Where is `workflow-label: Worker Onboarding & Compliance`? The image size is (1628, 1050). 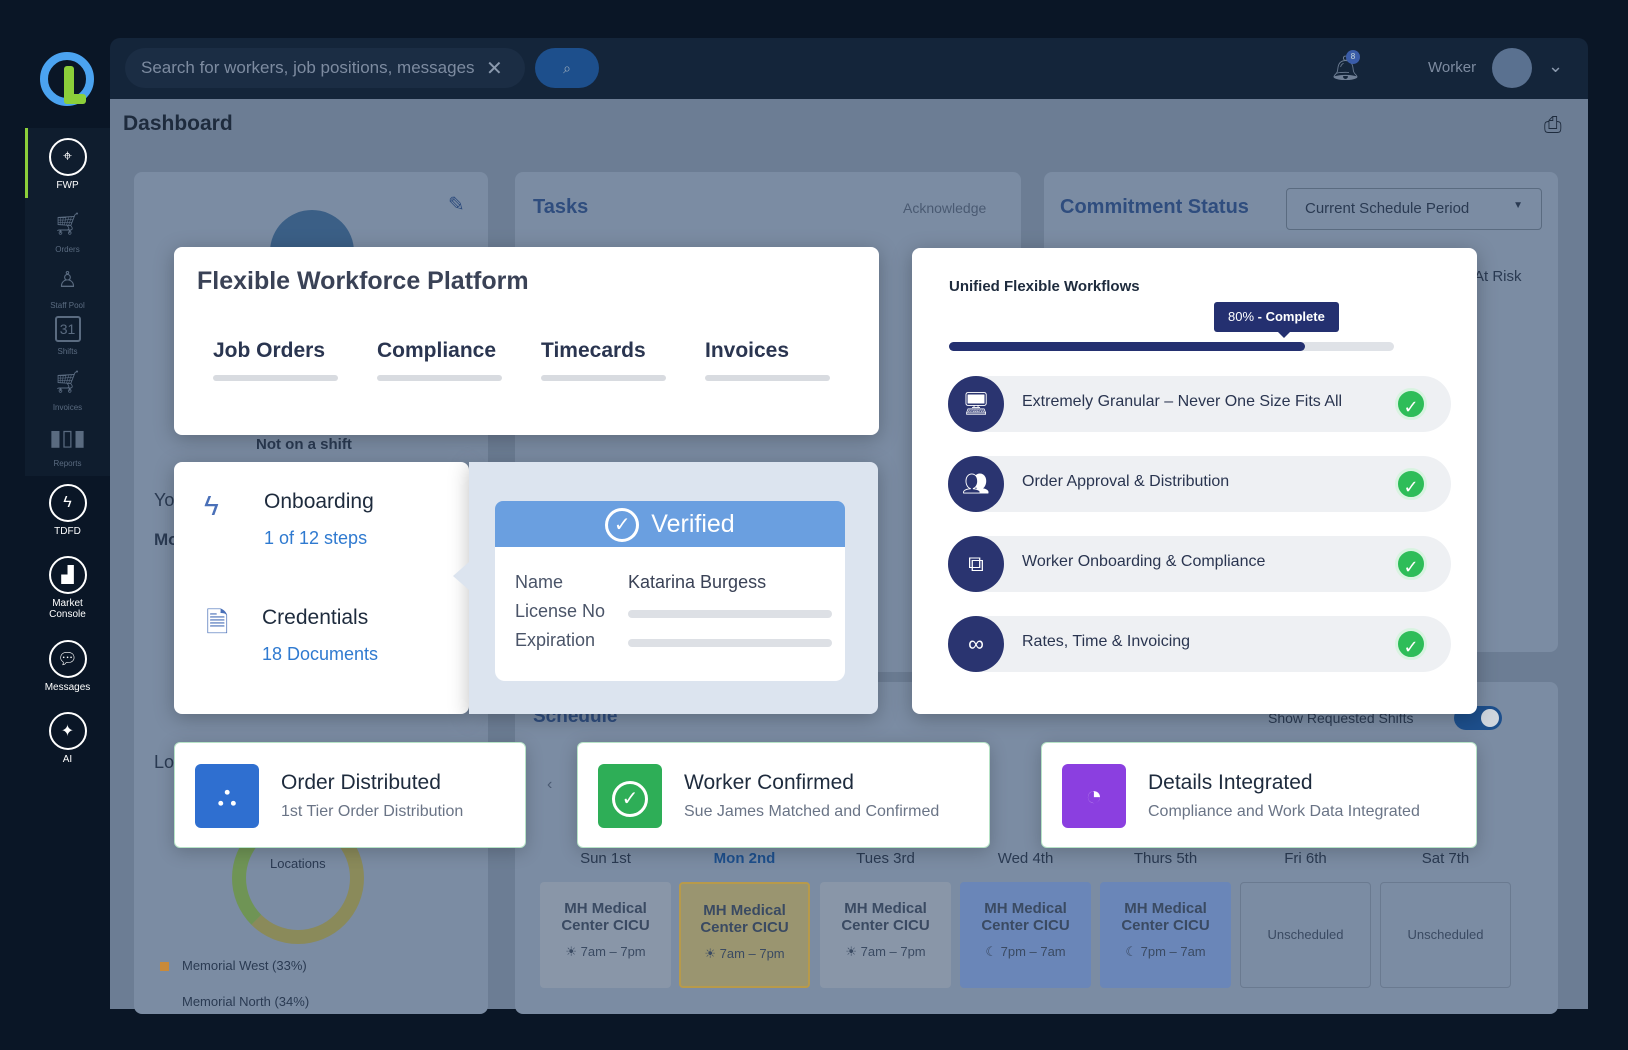
workflow-label: Worker Onboarding & Compliance is located at coordinates (1144, 561).